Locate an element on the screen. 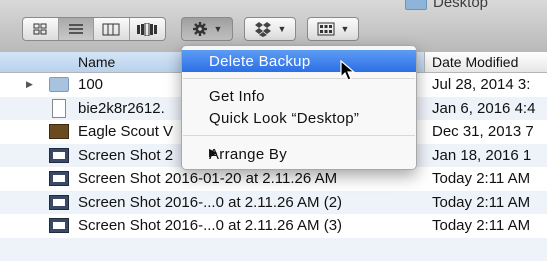 Image resolution: width=547 pixels, height=279 pixels. menu-item-delete-backup: Delete Backup is located at coordinates (299, 61).